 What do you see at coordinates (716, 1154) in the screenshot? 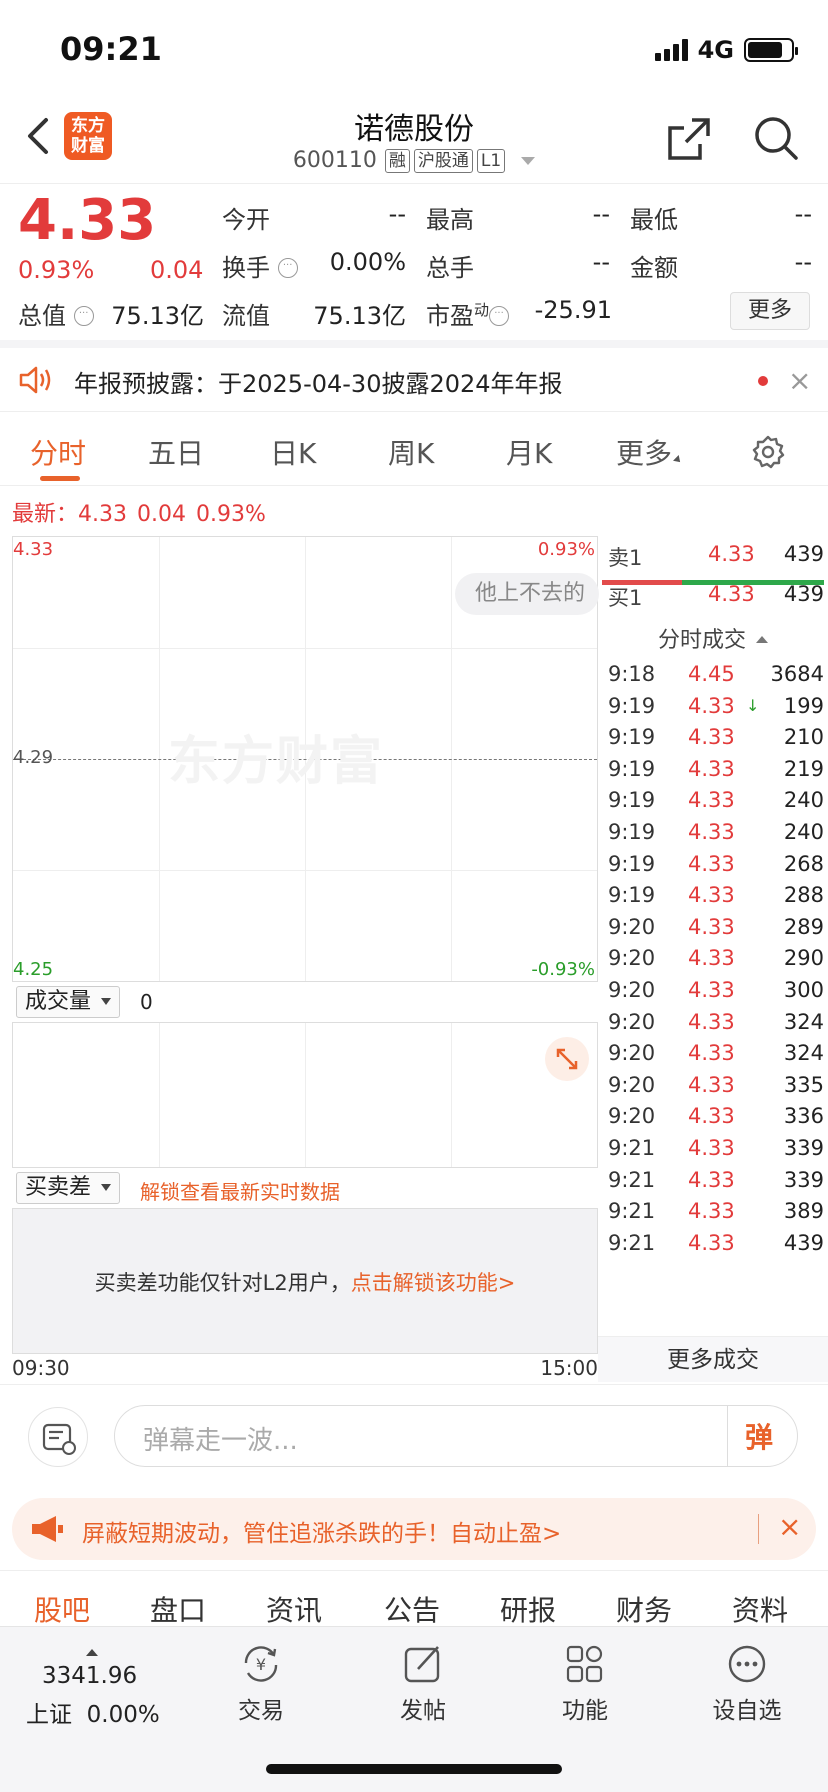
I see `tick-row: 9:21 4.33 339` at bounding box center [716, 1154].